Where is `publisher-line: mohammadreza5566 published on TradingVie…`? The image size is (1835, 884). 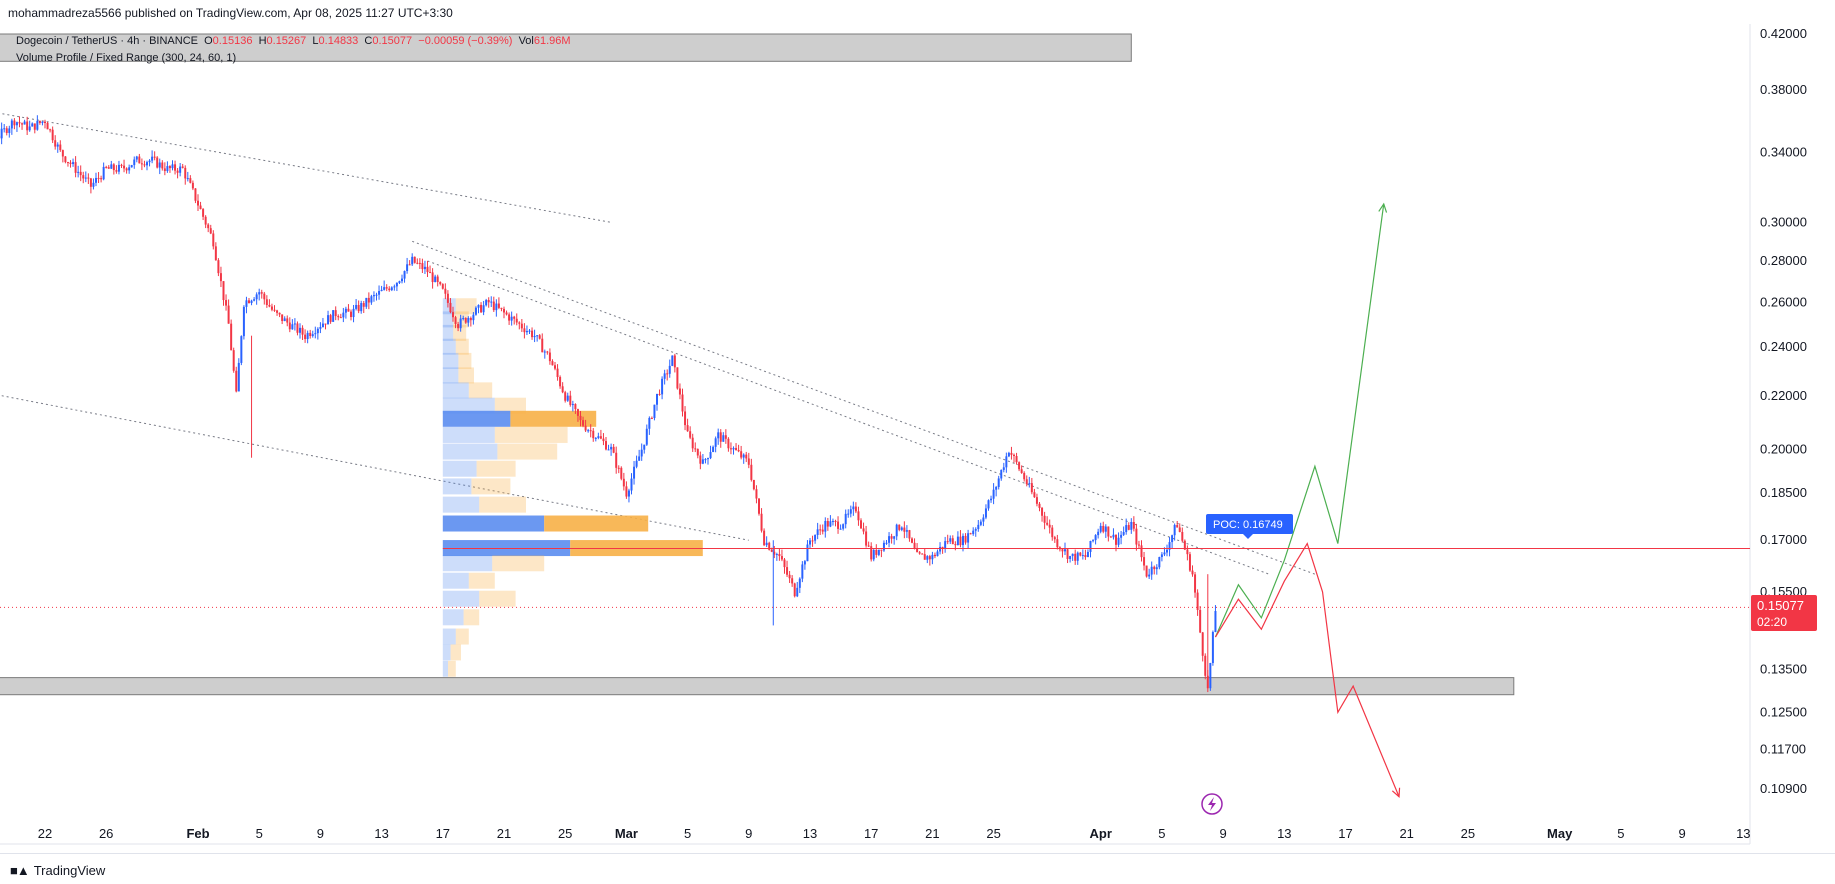 publisher-line: mohammadreza5566 published on TradingVie… is located at coordinates (230, 13).